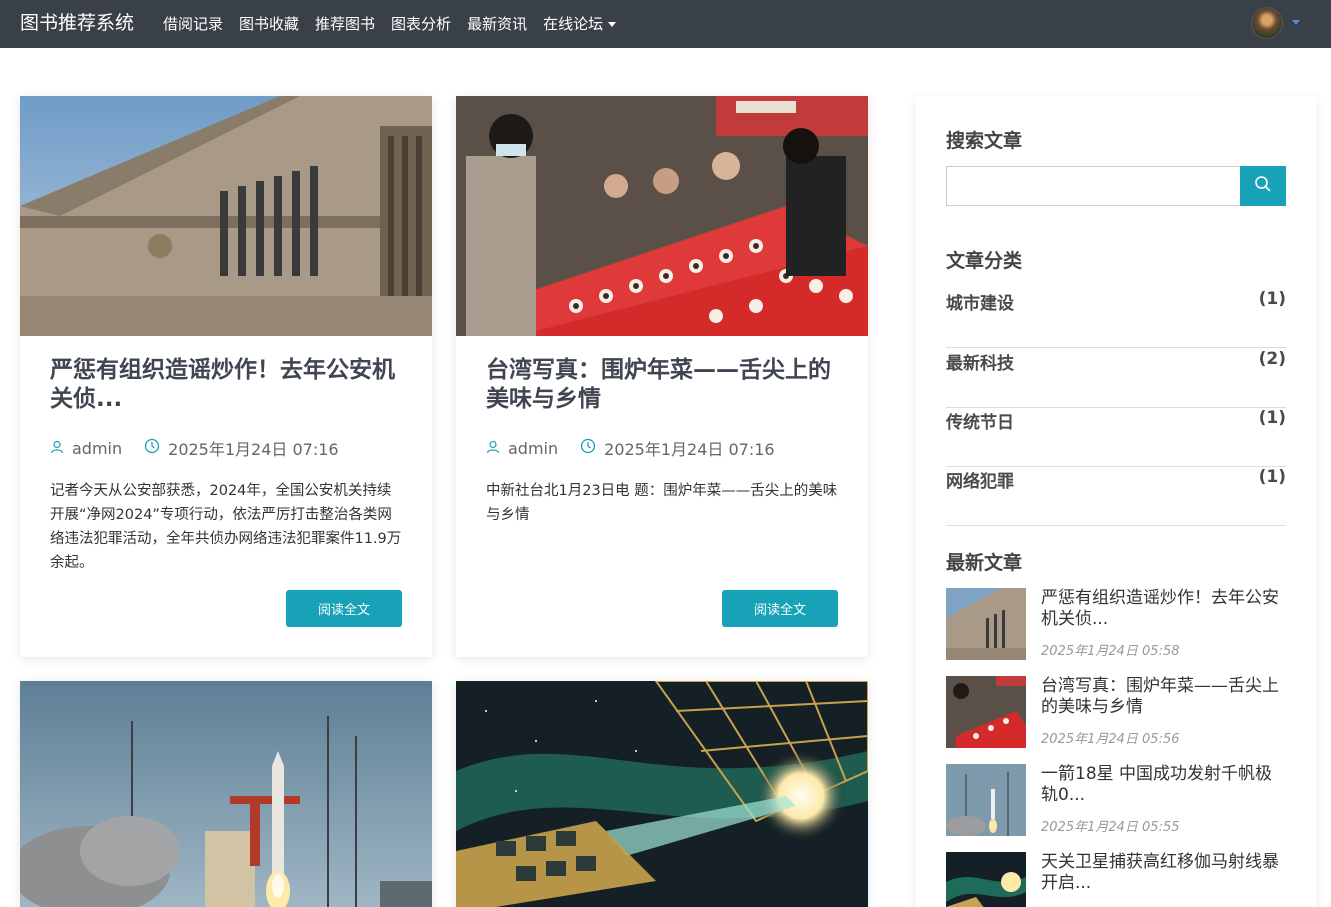 The width and height of the screenshot is (1331, 907). I want to click on recent-article-date: 2025年1月24日 05:58, so click(1110, 651).